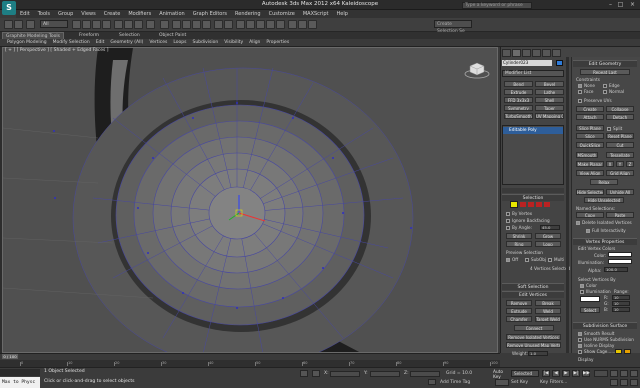 The image size is (640, 388). I want to click on break-button: Break, so click(548, 303).